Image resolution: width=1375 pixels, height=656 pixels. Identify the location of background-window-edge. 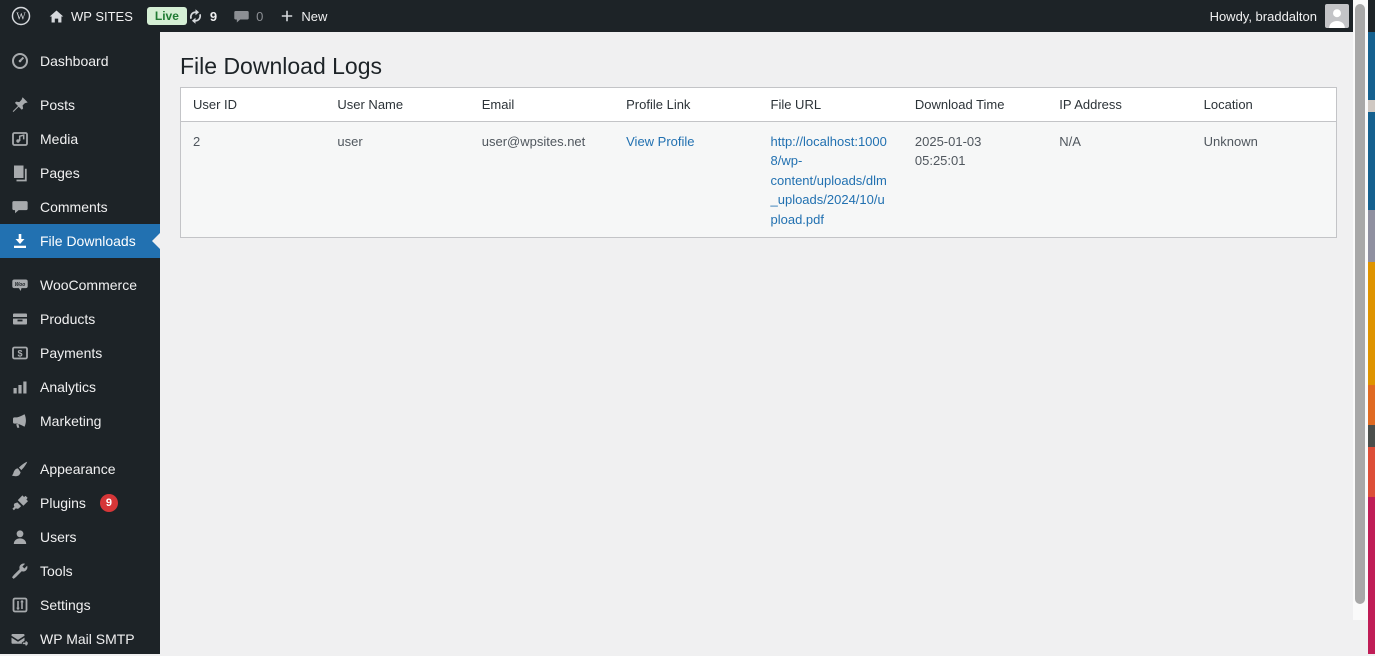
(1371, 327).